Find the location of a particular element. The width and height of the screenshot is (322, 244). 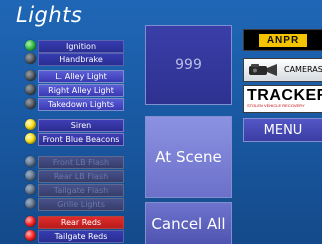

light-row-rear-reds: Rear Reds is located at coordinates (73, 222).